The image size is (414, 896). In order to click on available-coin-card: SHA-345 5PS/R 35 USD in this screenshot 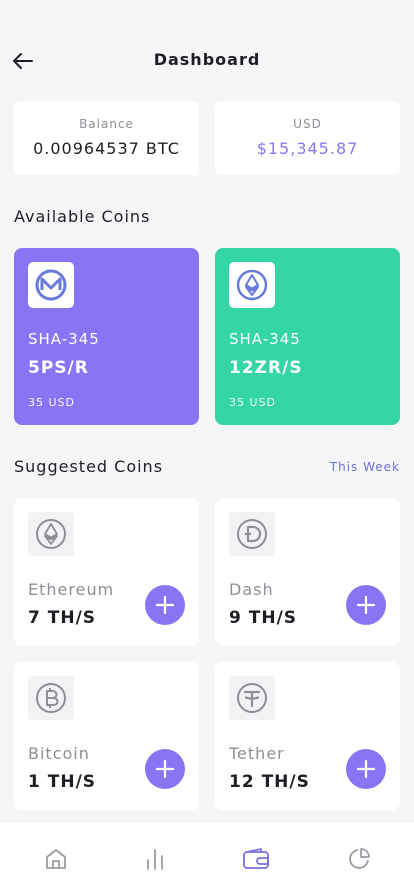, I will do `click(106, 336)`.